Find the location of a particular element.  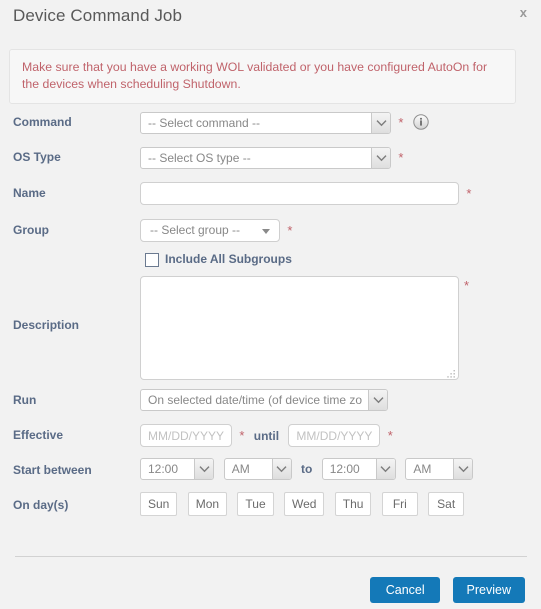

group-select: -- Select group -- is located at coordinates (210, 230).